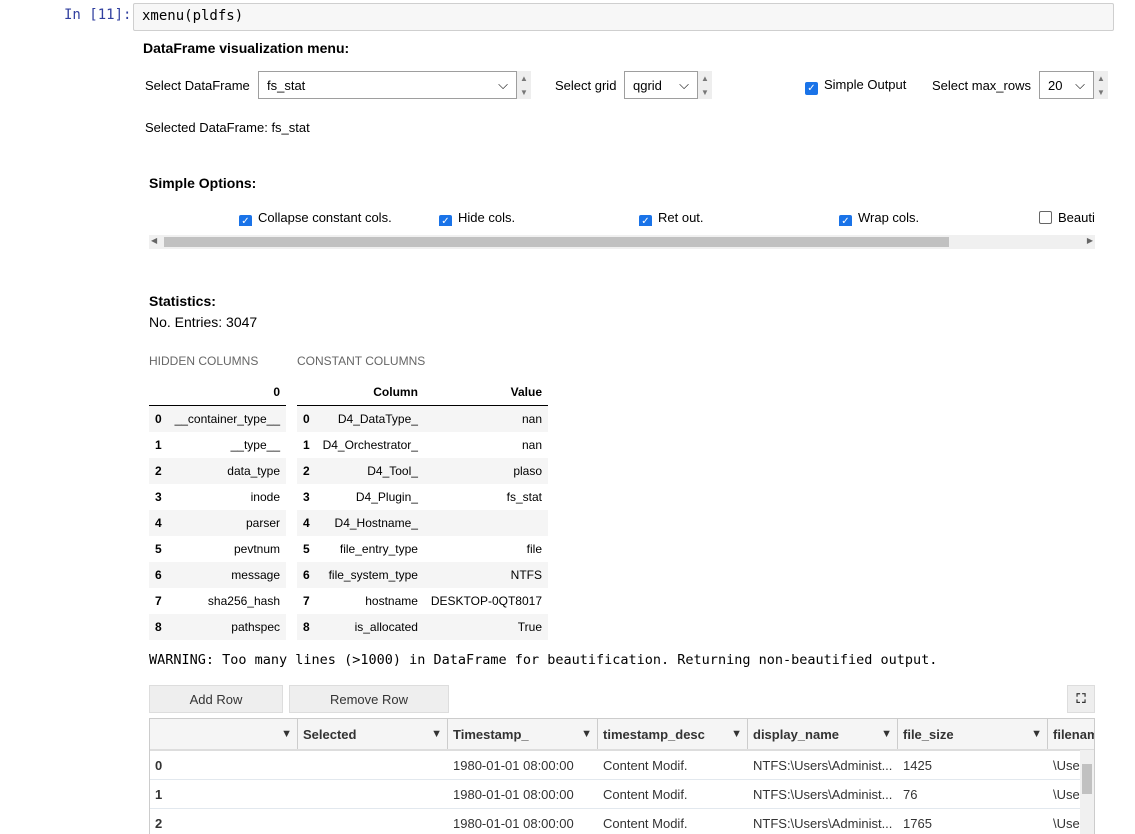 The image size is (1135, 834). Describe the element at coordinates (513, 794) in the screenshot. I see `cell: 1980-01-01 08:00:00` at that location.